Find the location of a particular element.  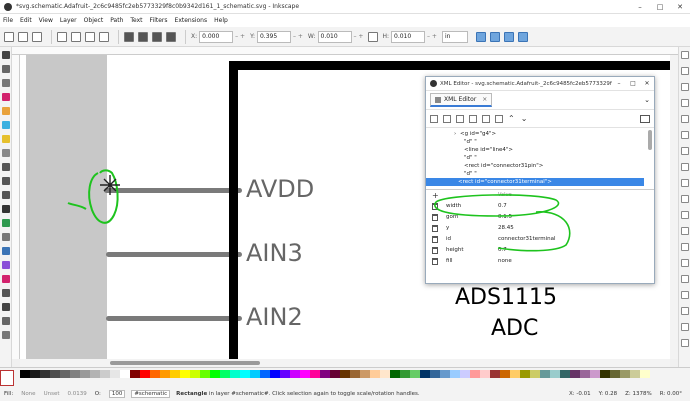

undo-icon is located at coordinates (685, 151).